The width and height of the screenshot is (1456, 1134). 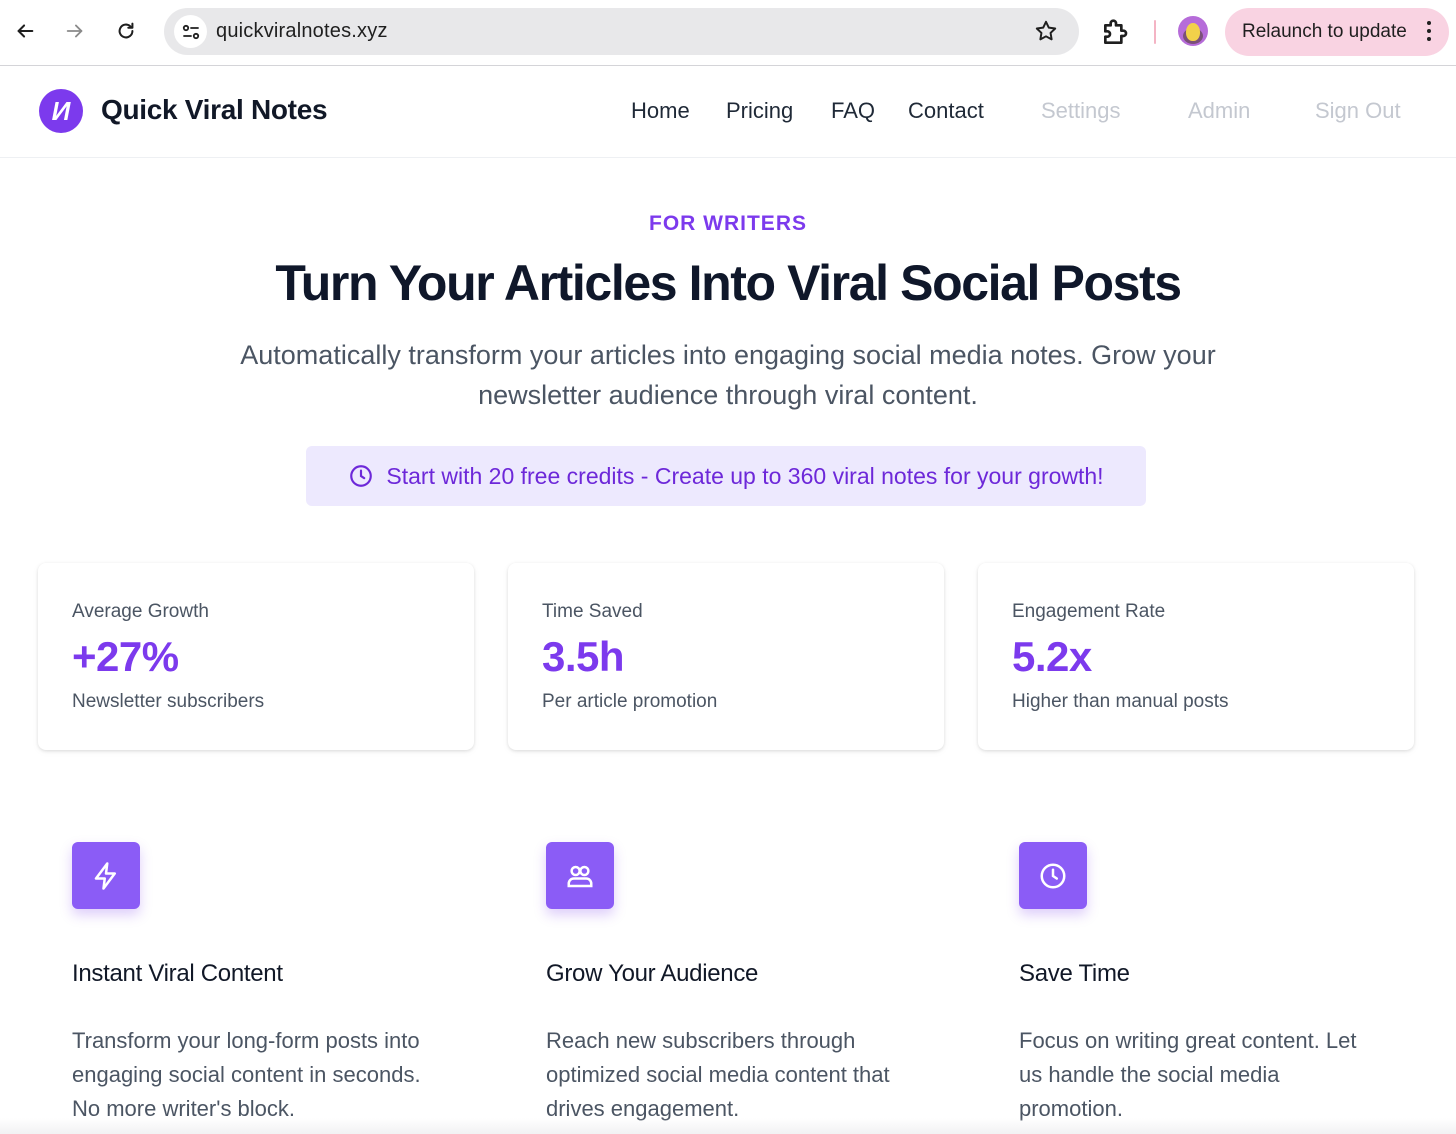 What do you see at coordinates (630, 701) in the screenshot?
I see `stat-description: Per article promotion` at bounding box center [630, 701].